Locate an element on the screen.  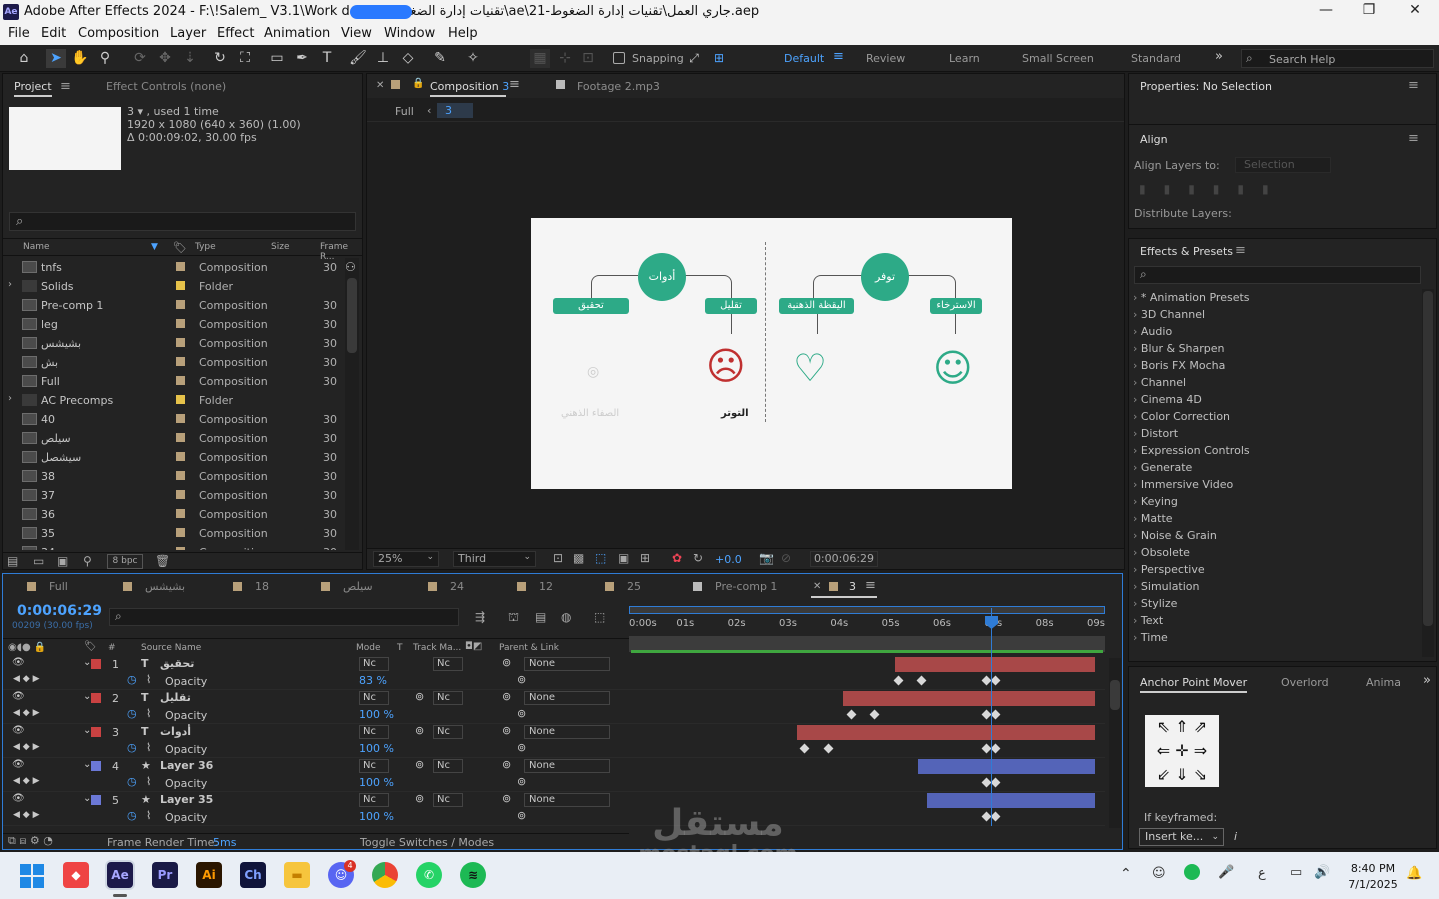
align-buttons: ▮▮▮▮▮▮ is located at coordinates (1234, 189).